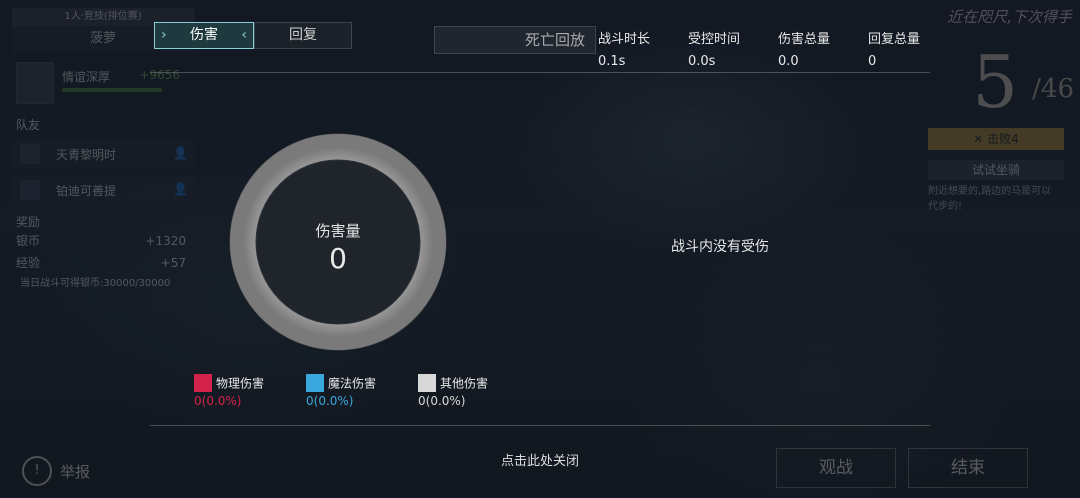  What do you see at coordinates (612, 61) in the screenshot?
I see `stat-value: 0.1s` at bounding box center [612, 61].